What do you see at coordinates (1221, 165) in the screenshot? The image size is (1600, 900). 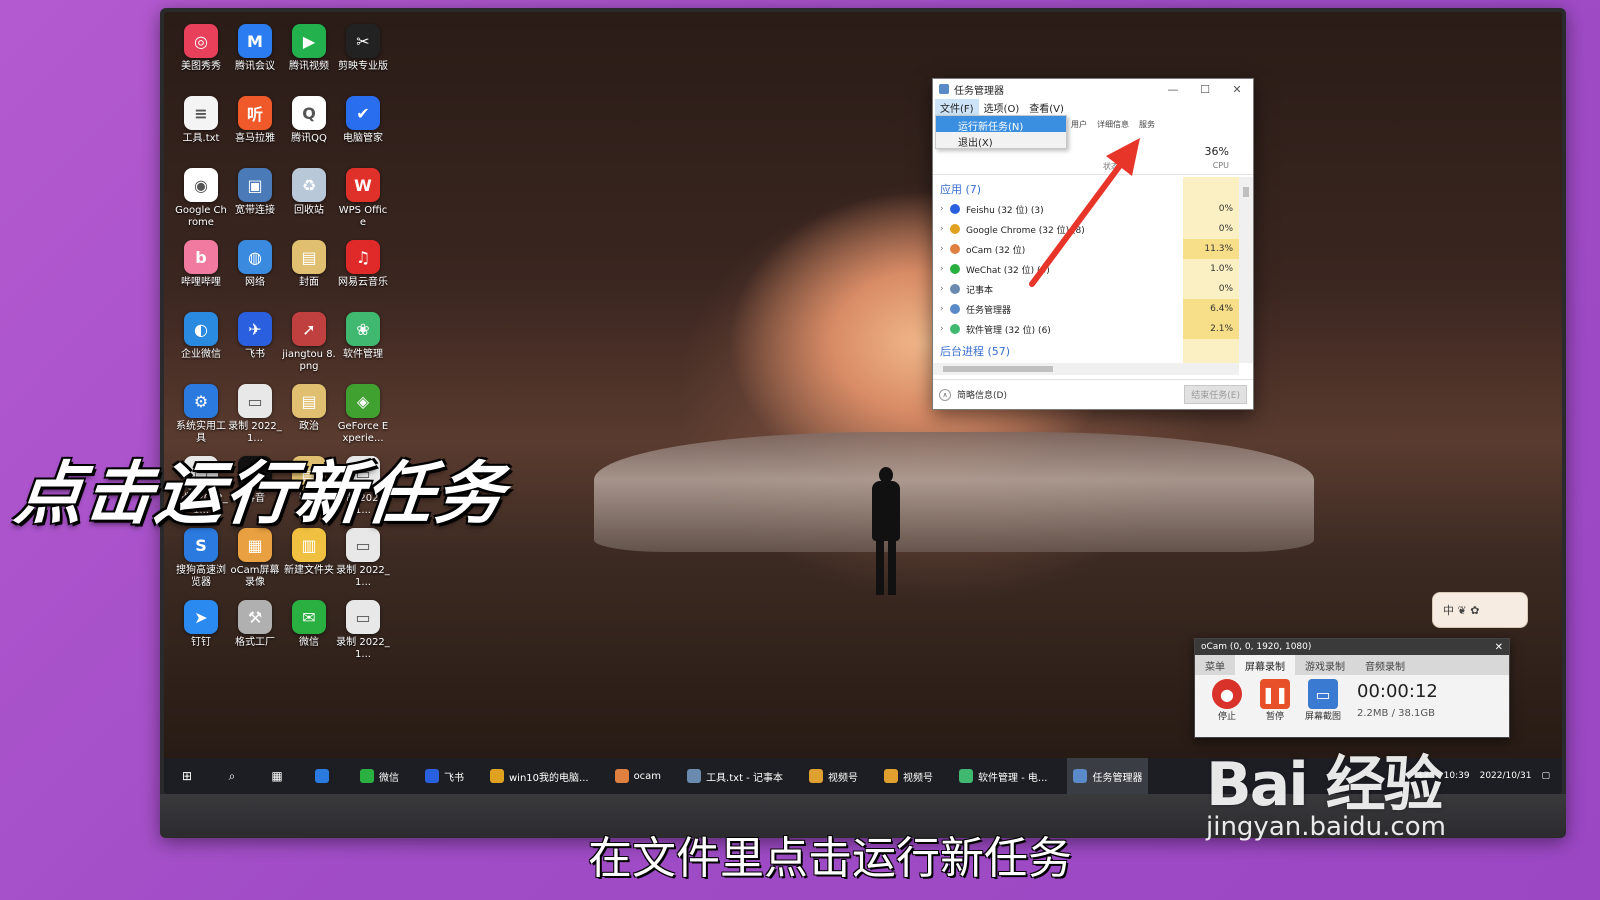 I see `column-cpu: CPU` at bounding box center [1221, 165].